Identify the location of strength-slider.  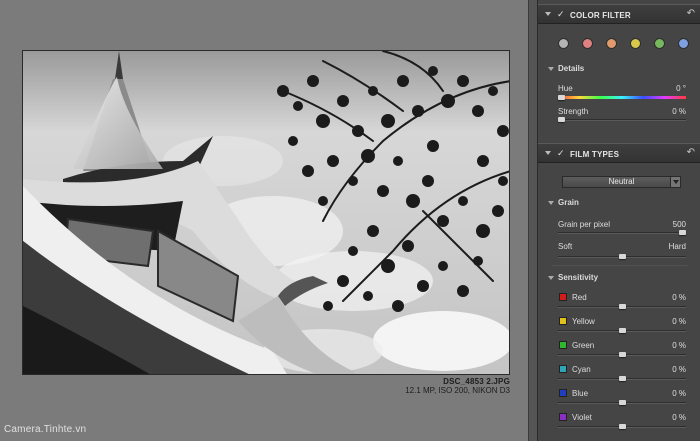
(622, 119).